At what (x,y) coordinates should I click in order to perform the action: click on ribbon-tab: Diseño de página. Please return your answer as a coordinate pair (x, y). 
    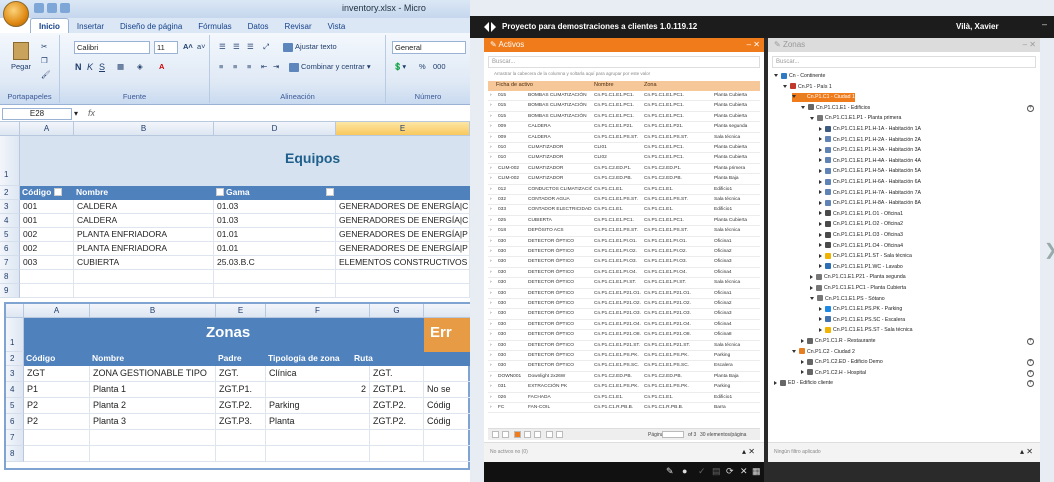
    Looking at the image, I should click on (151, 26).